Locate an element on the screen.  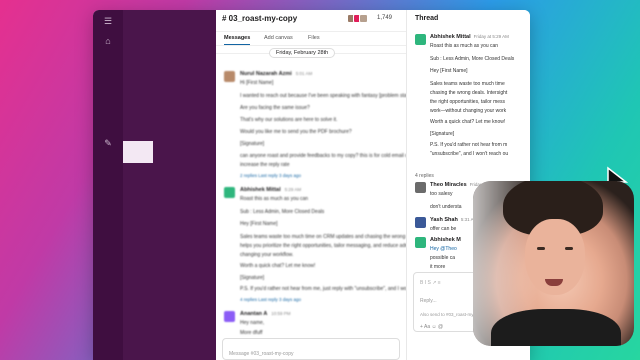
message-line: too salesy is located at coordinates (441, 194).